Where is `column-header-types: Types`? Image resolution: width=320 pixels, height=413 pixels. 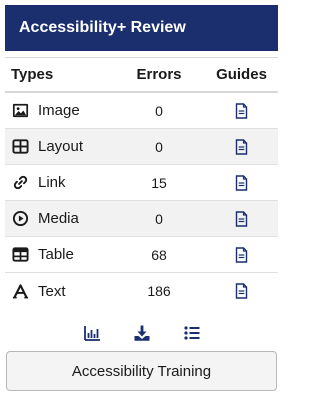 column-header-types: Types is located at coordinates (32, 74).